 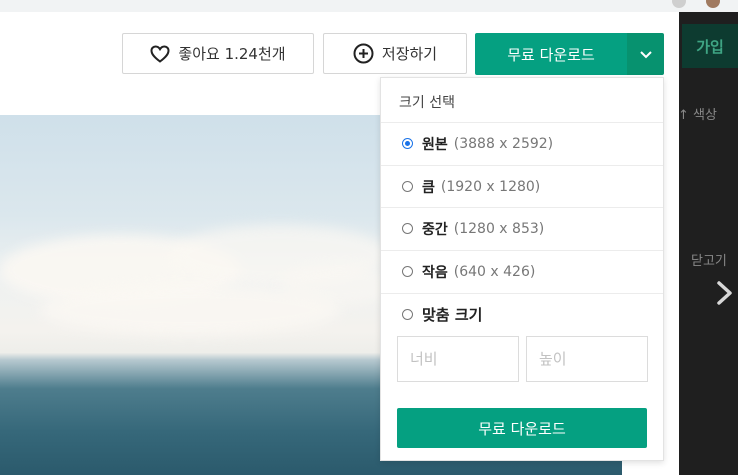 What do you see at coordinates (458, 359) in the screenshot?
I see `width-field` at bounding box center [458, 359].